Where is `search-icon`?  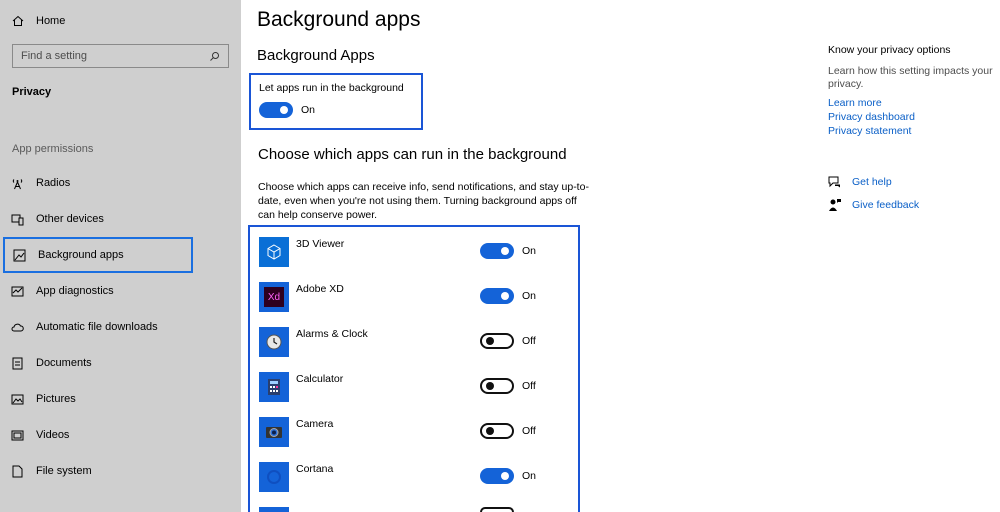
search-icon is located at coordinates (214, 56).